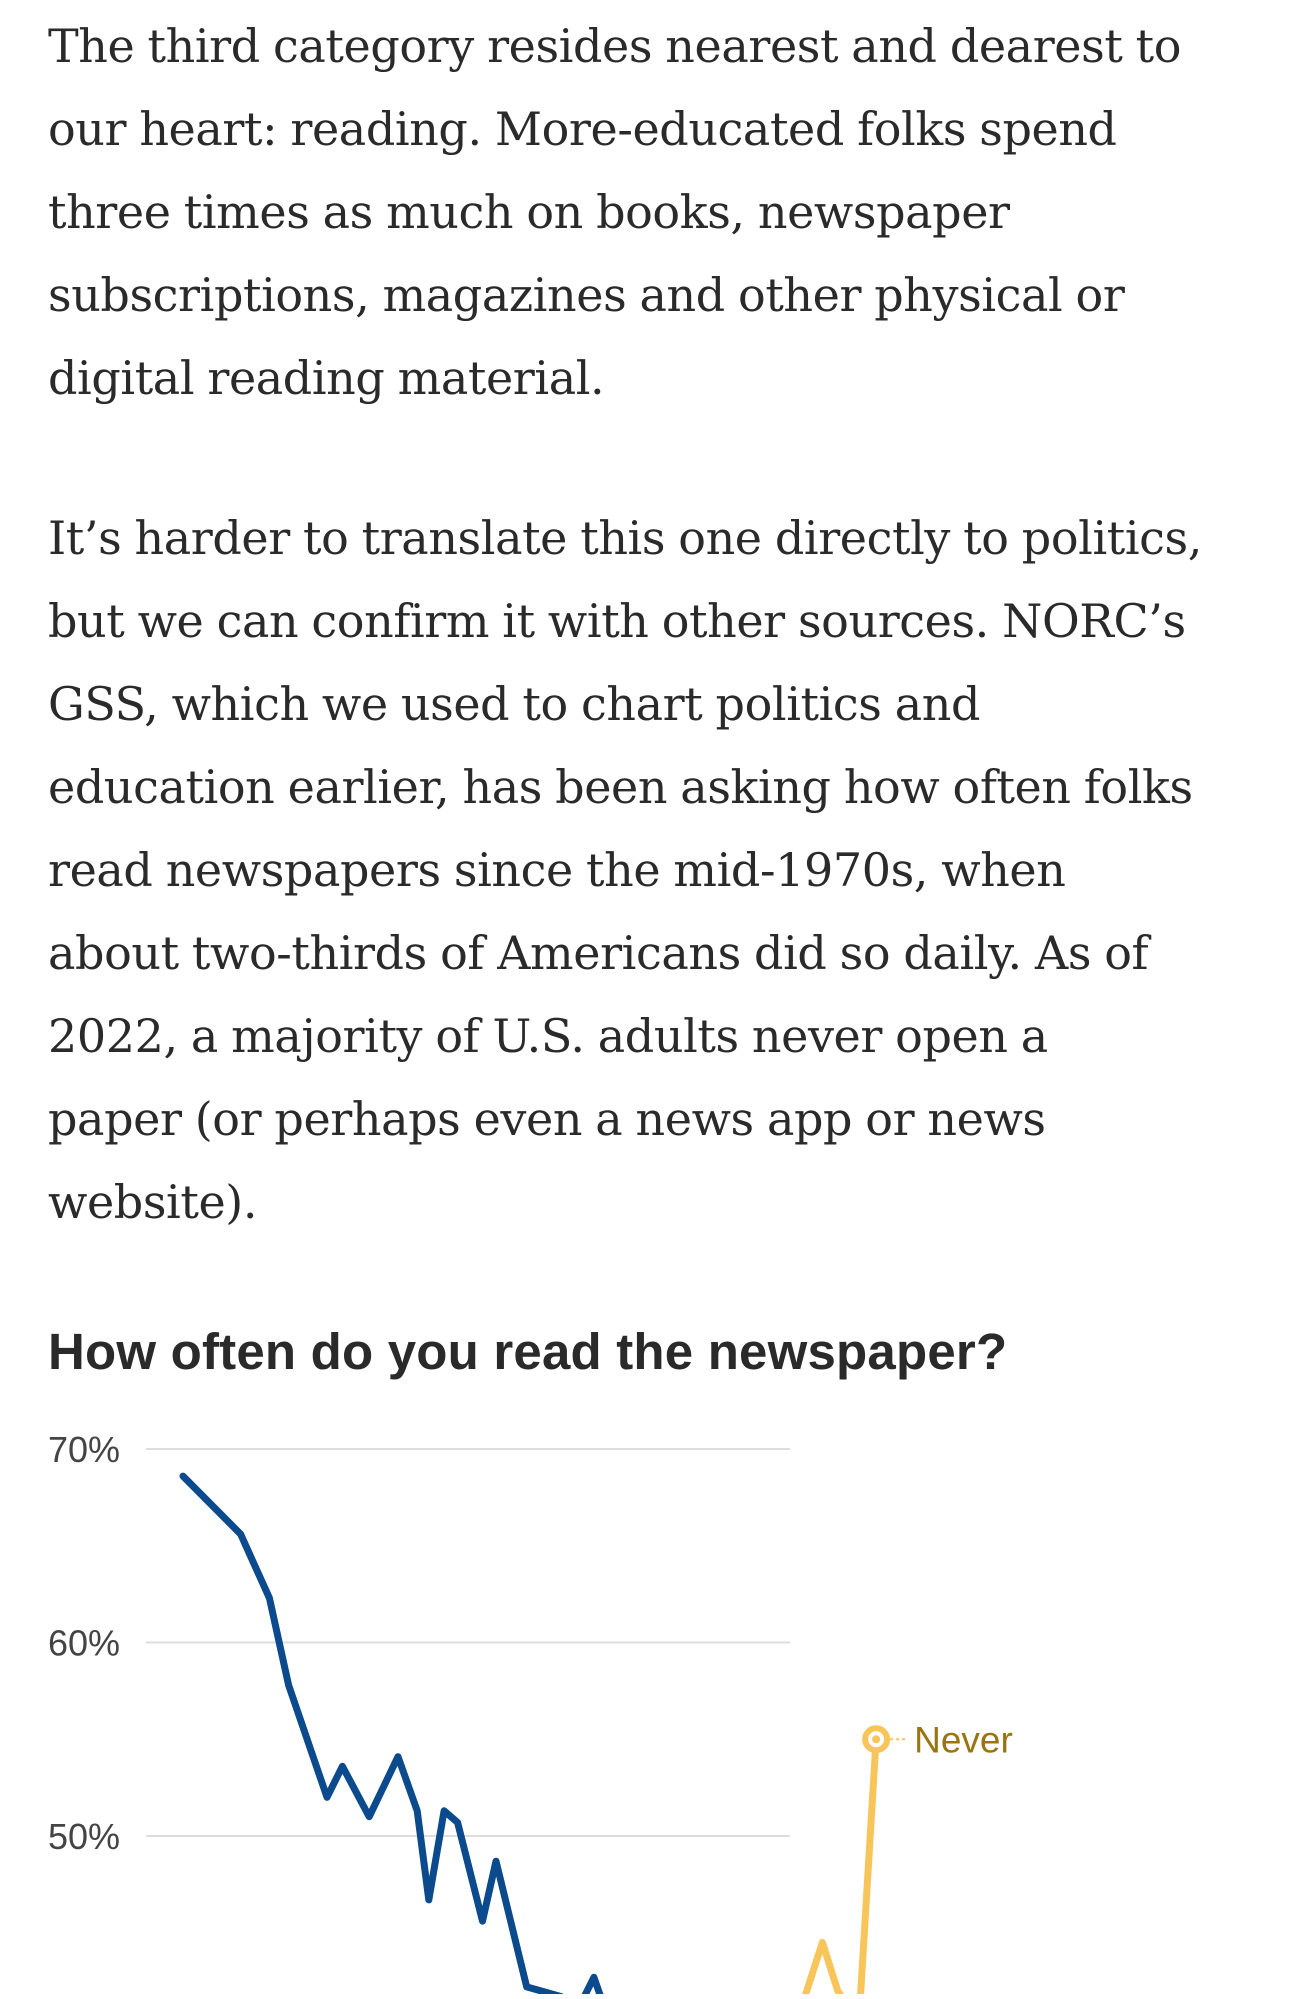 The height and width of the screenshot is (1999, 1290). Describe the element at coordinates (876, 1739) in the screenshot. I see `series-end-dot` at that location.